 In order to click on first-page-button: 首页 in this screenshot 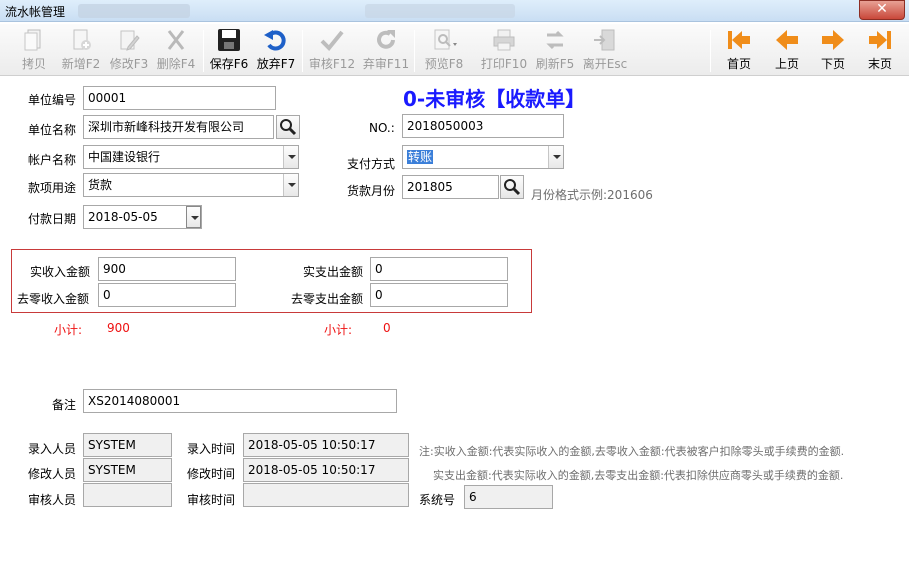, I will do `click(739, 51)`.